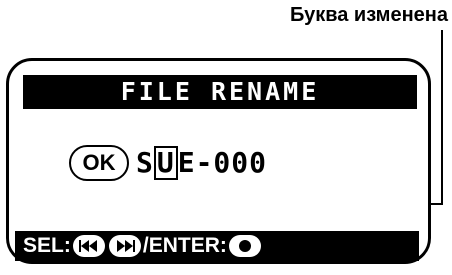 The image size is (452, 275). I want to click on filename-field: S U E-000, so click(201, 163).